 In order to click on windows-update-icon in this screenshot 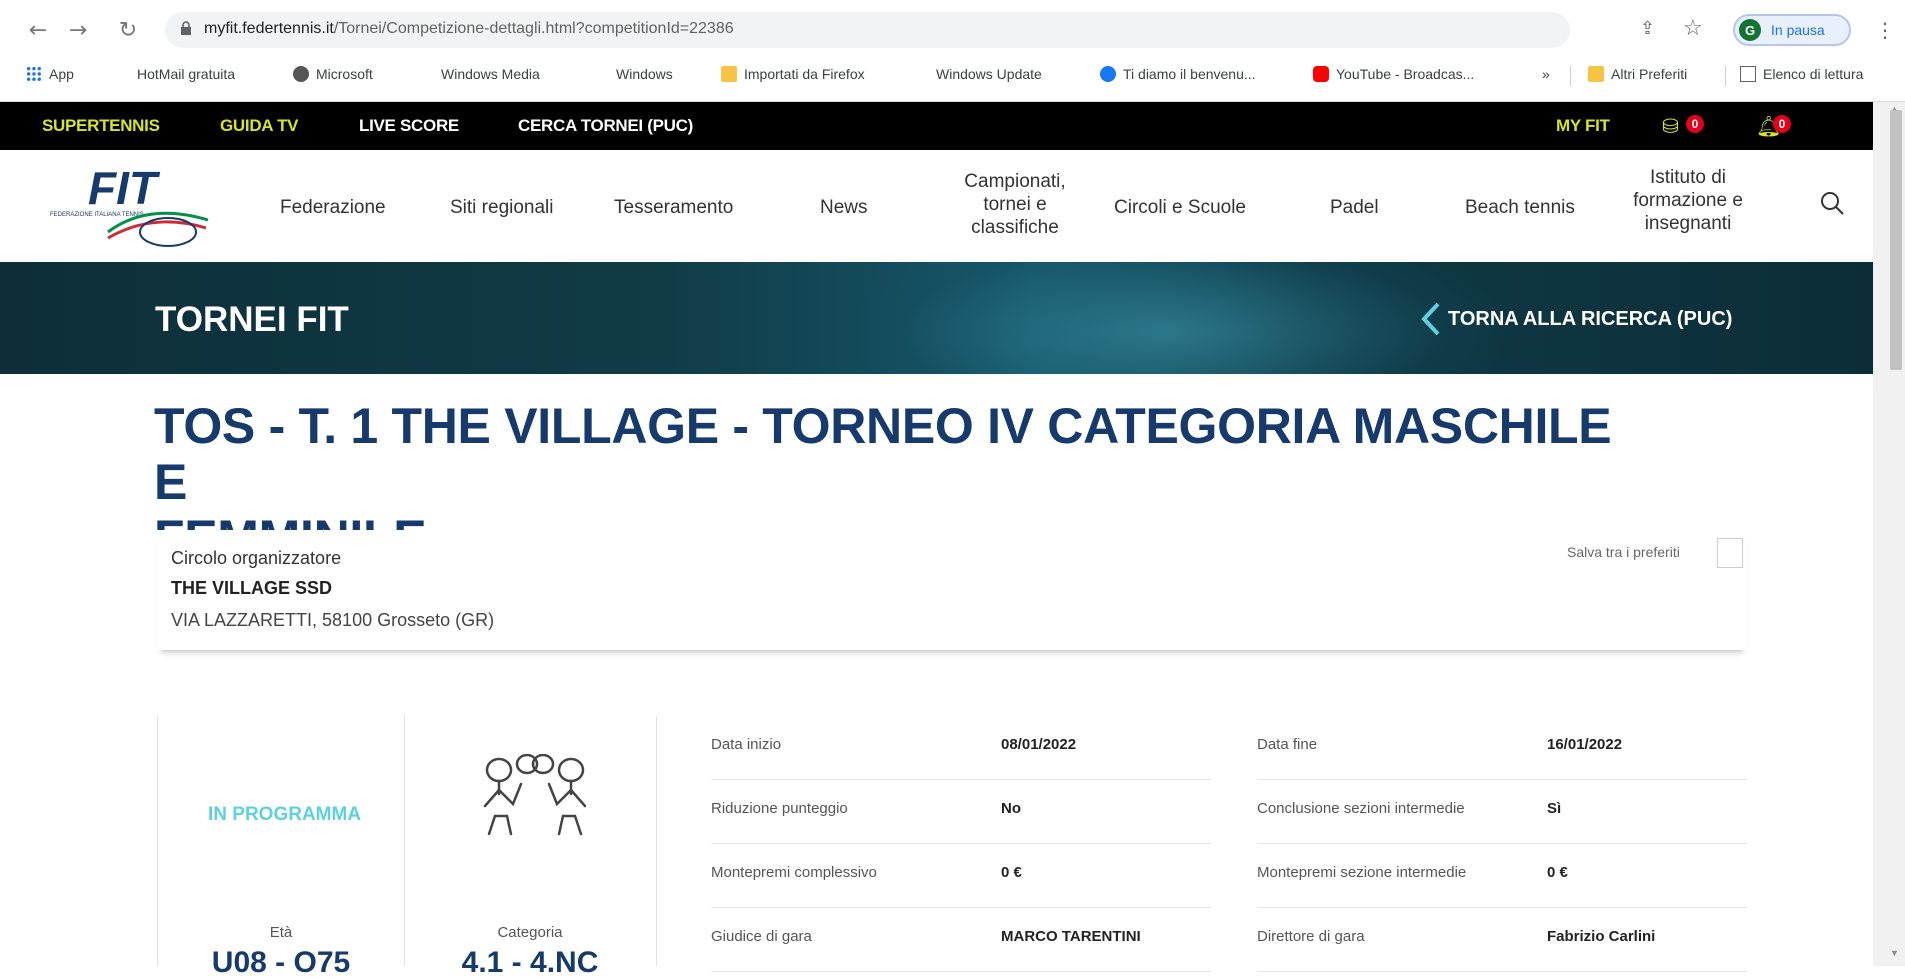, I will do `click(921, 74)`.